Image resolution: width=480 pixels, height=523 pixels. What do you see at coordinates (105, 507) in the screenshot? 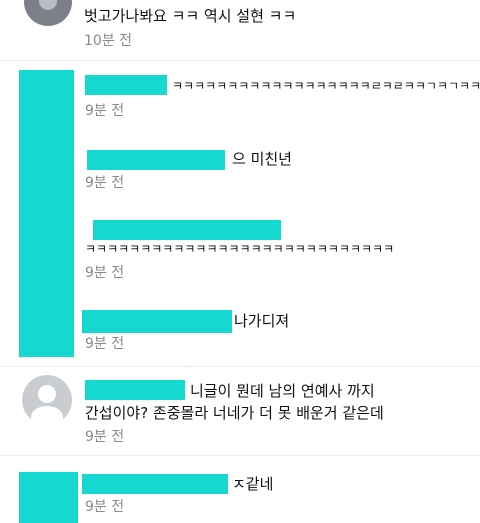
I see `comment-7-time: 9분 전` at bounding box center [105, 507].